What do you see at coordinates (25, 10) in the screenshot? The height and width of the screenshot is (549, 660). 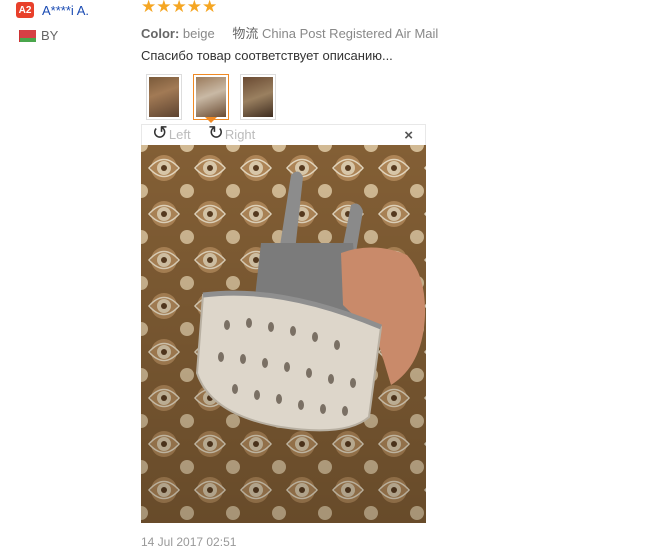 I see `avatar: A2` at bounding box center [25, 10].